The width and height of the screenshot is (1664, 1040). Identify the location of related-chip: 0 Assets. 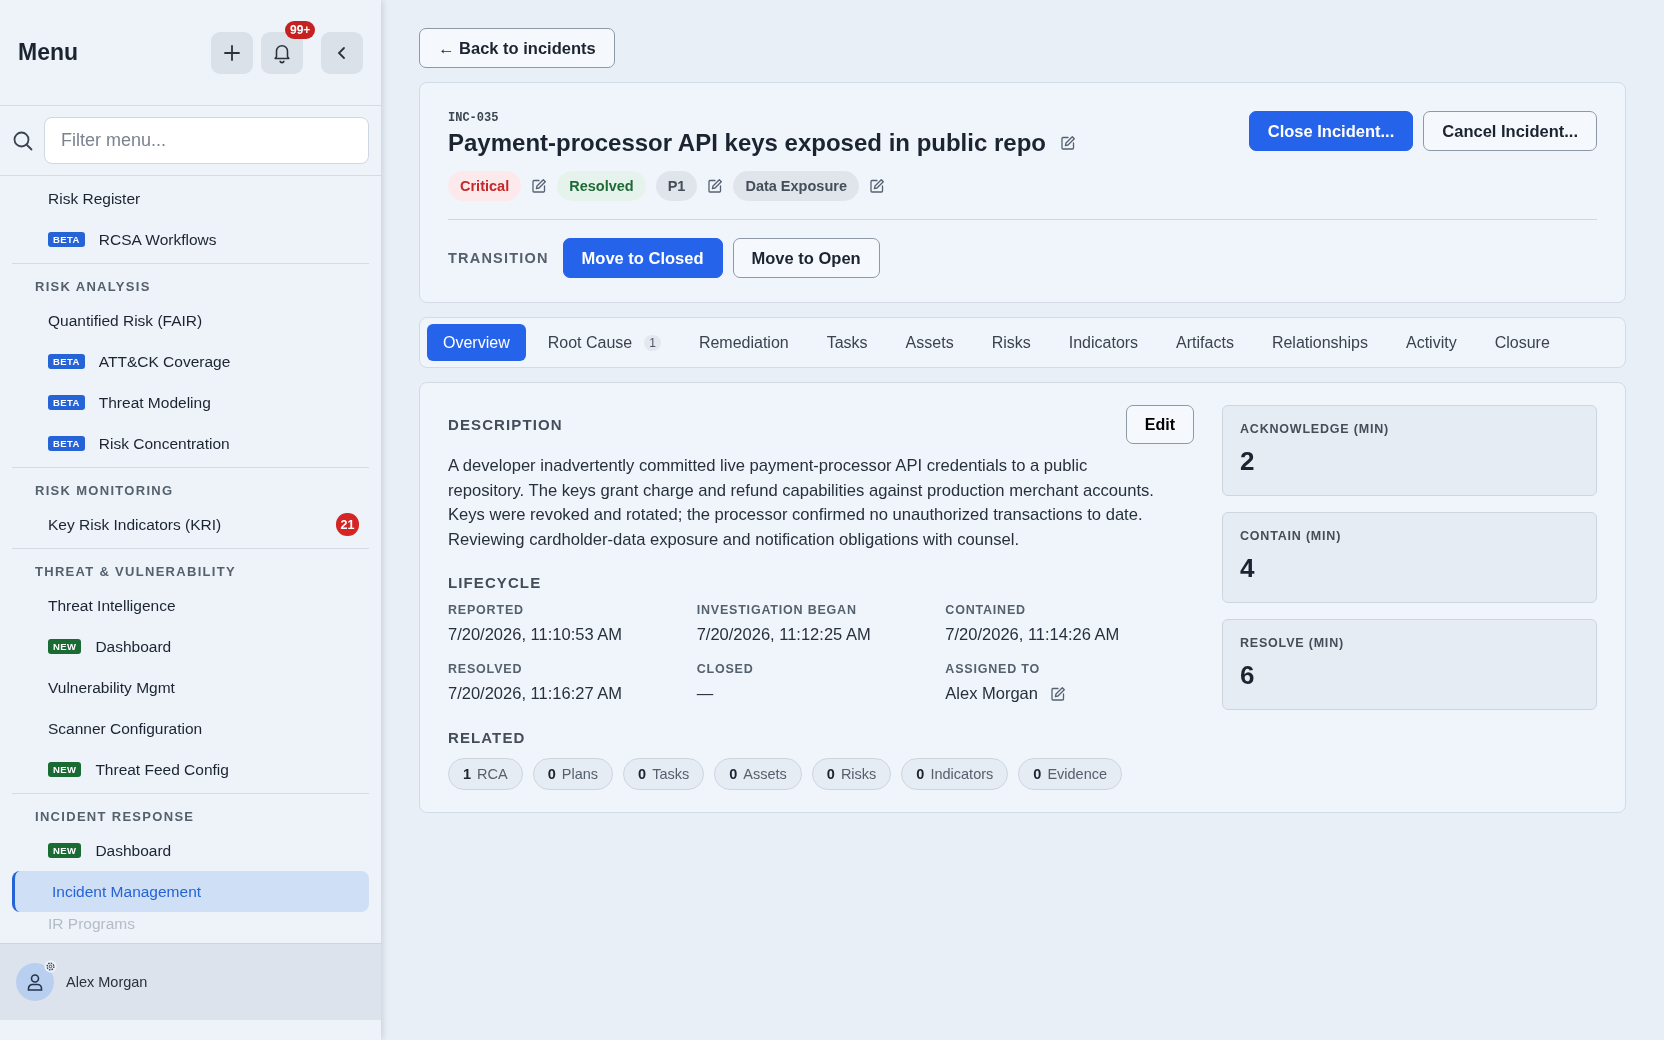
(758, 774).